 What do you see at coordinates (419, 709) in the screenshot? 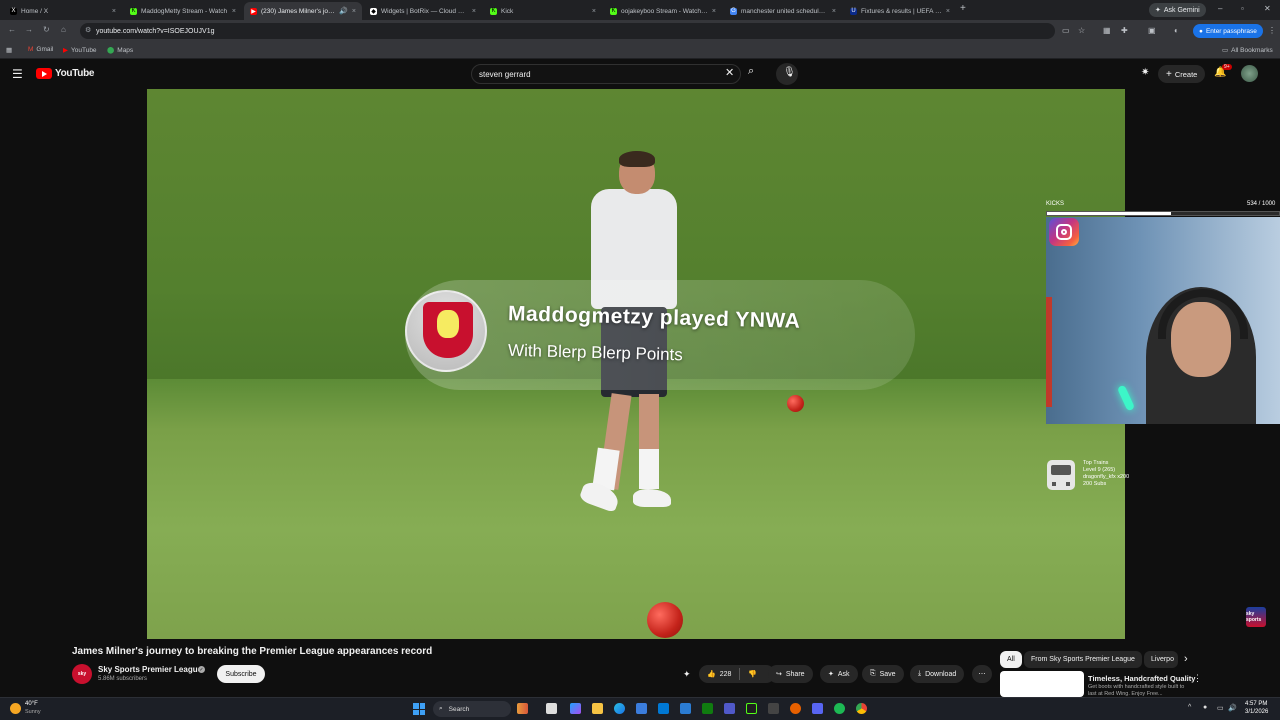
I see `windows-start-icon` at bounding box center [419, 709].